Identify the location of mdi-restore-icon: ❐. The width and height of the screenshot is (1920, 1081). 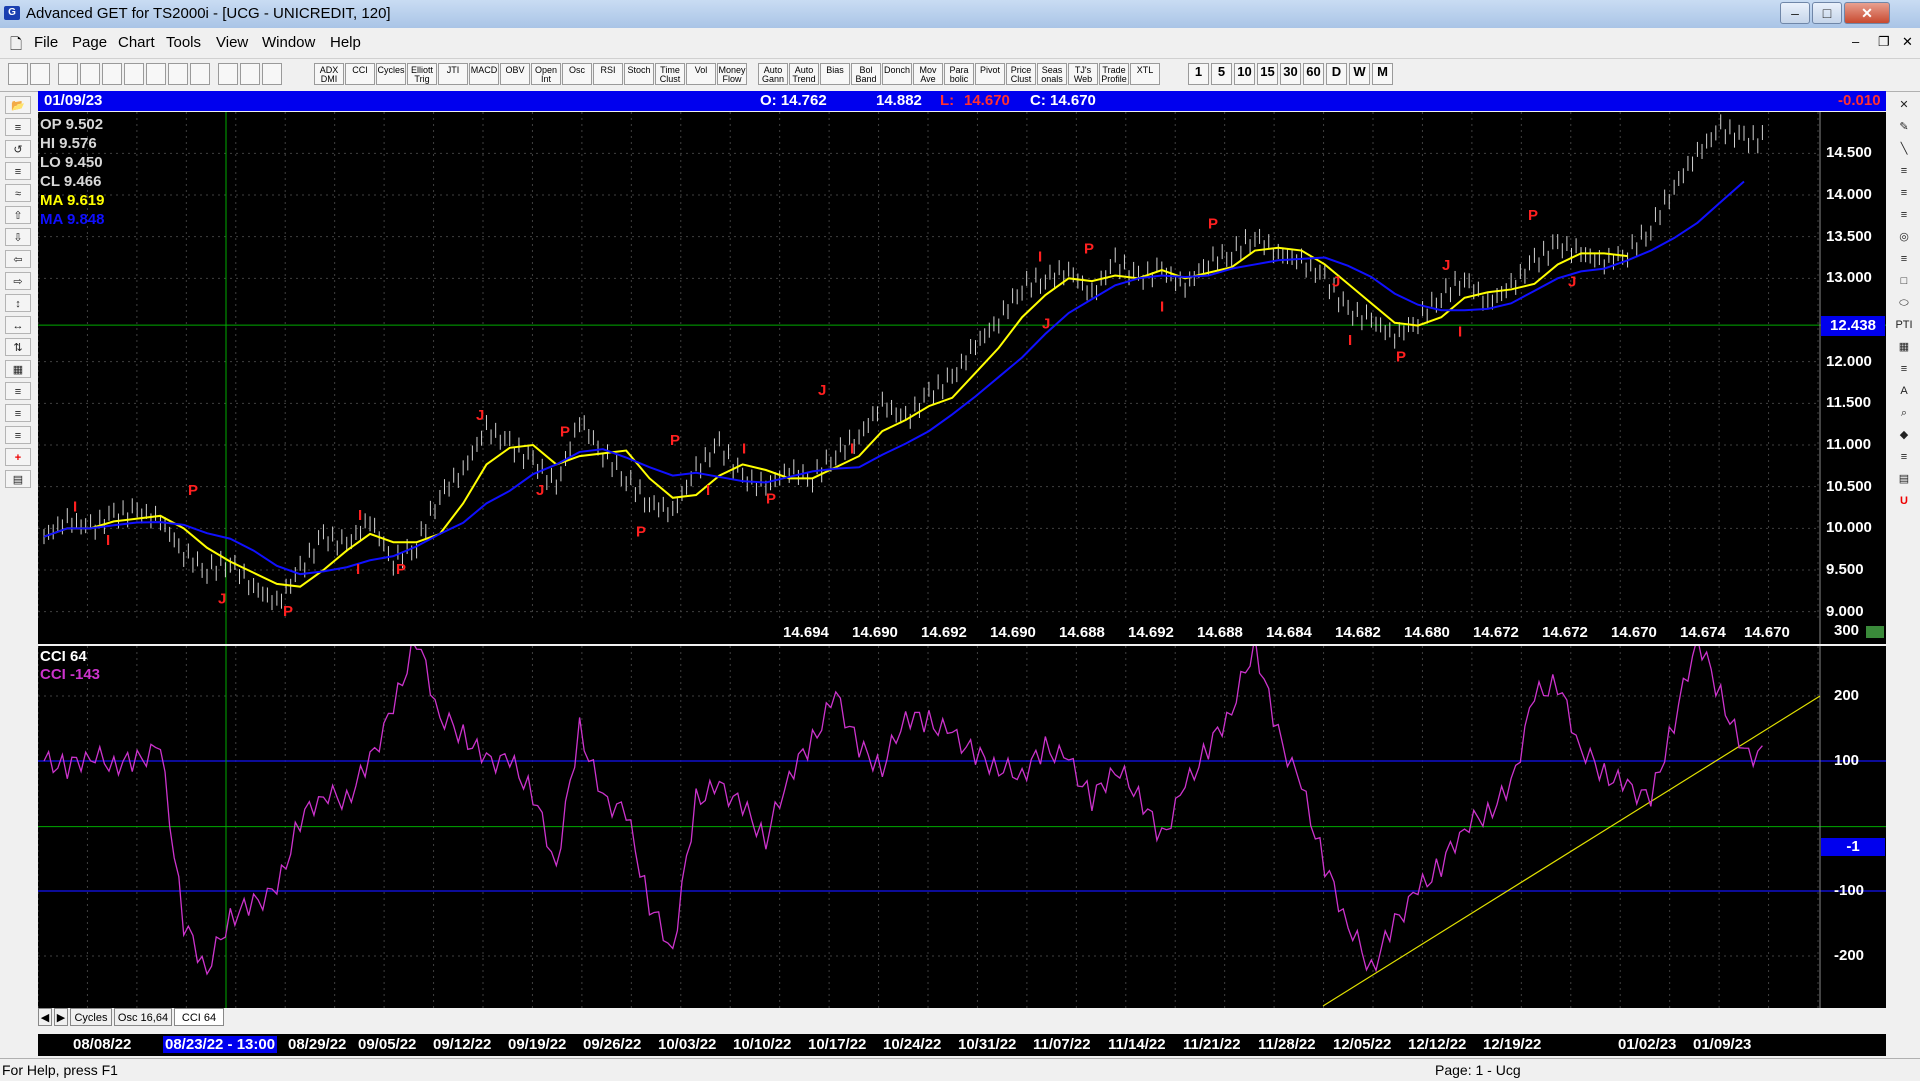
(1884, 42).